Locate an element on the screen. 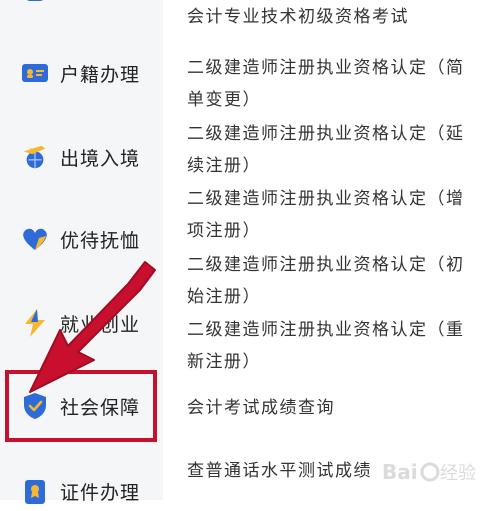 This screenshot has height=511, width=500. sidebar-item-hukou: 户籍办理 is located at coordinates (81, 73).